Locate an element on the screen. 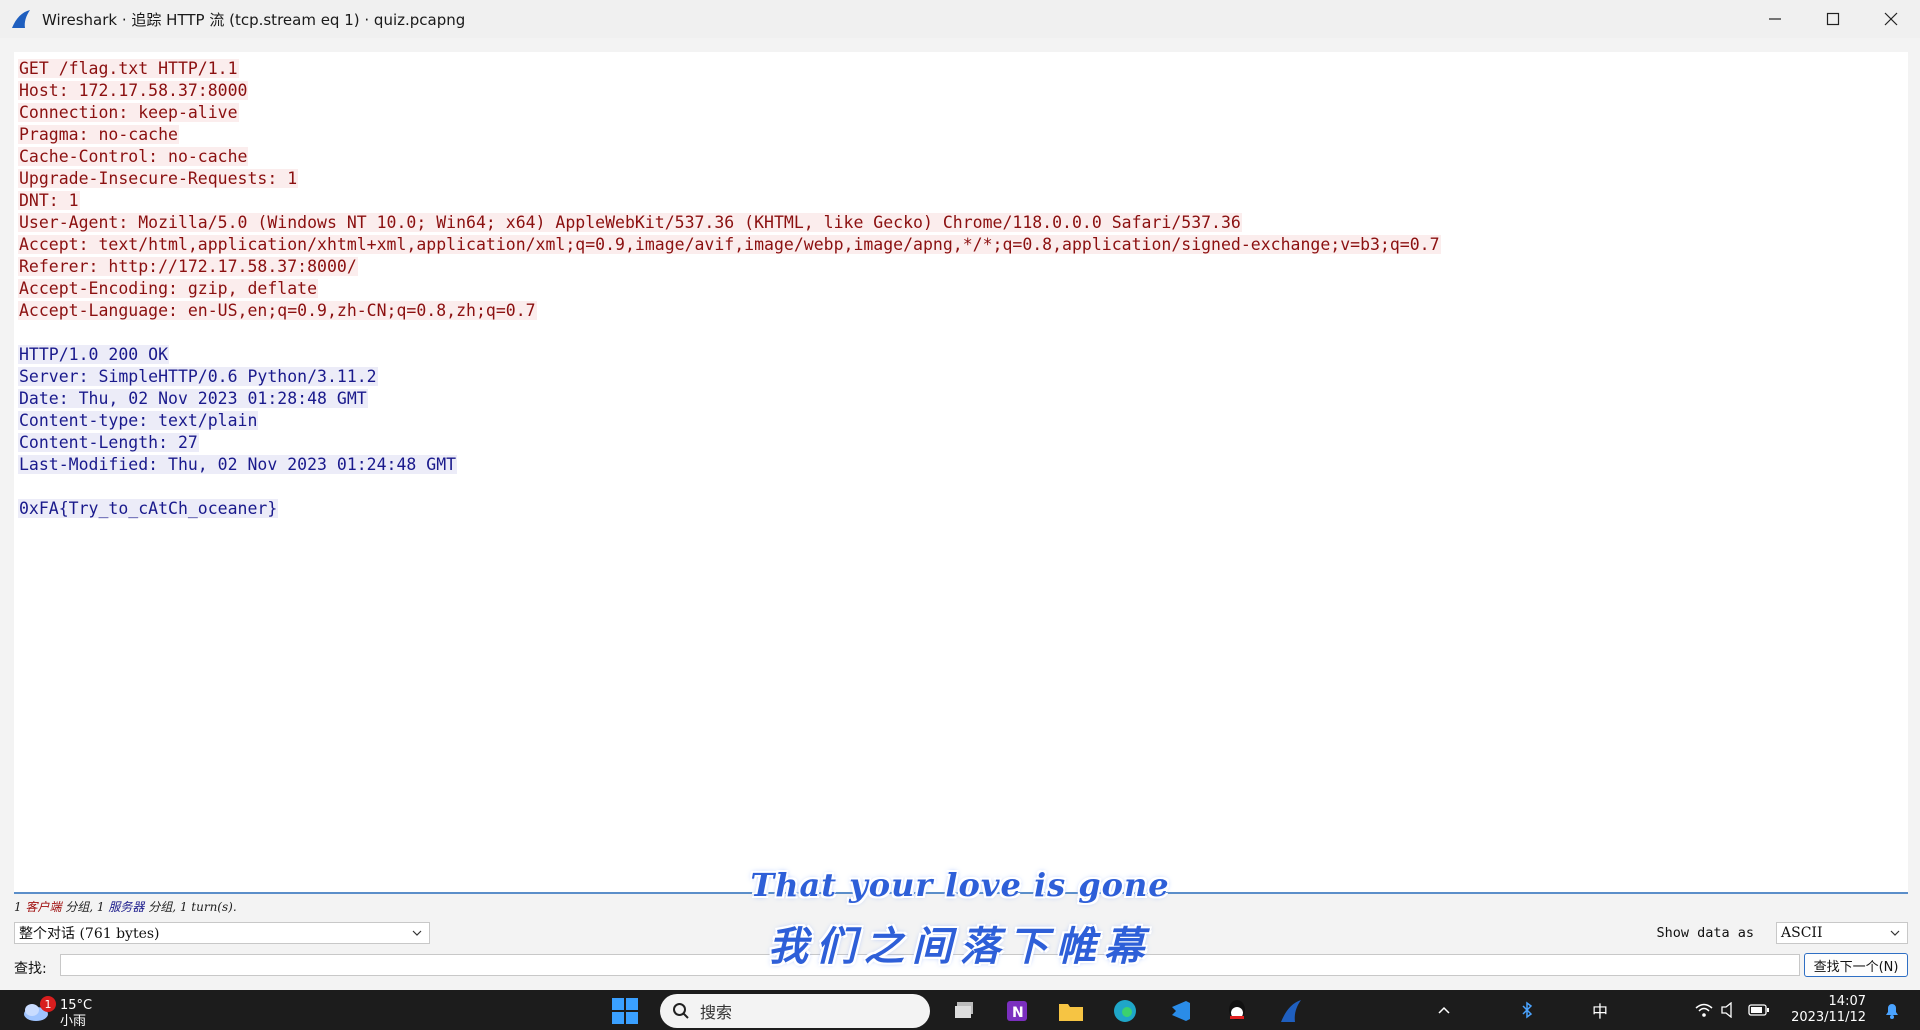 This screenshot has height=1030, width=1920. server-line: Content-type: text/plain is located at coordinates (138, 420).